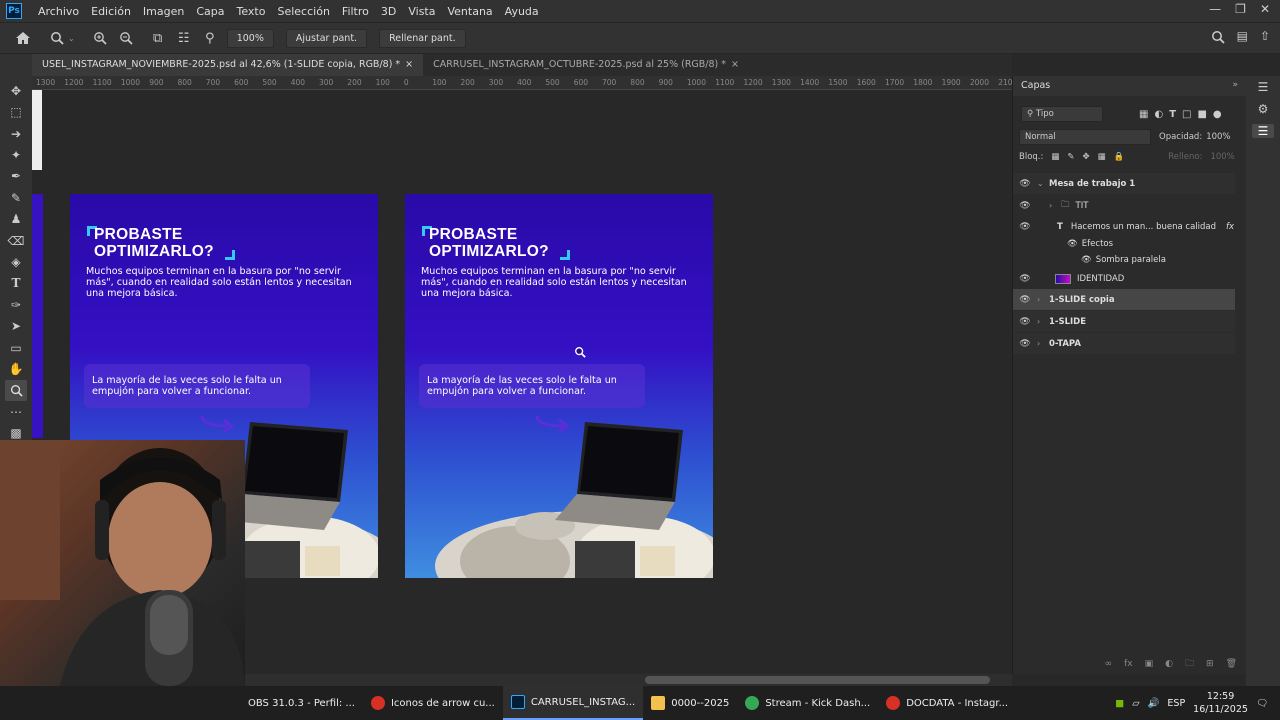 This screenshot has height=720, width=1280. What do you see at coordinates (1172, 114) in the screenshot?
I see `filter-type-icon: T` at bounding box center [1172, 114].